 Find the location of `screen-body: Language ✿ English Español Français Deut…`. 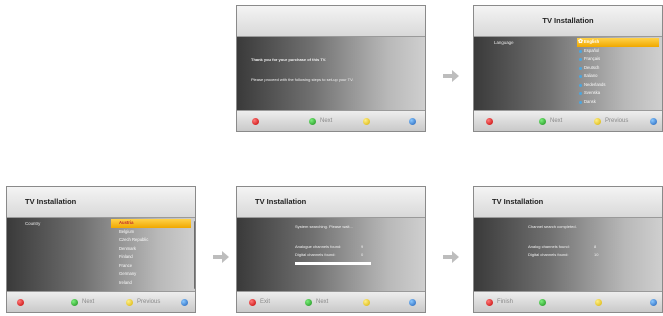

screen-body: Language ✿ English Español Français Deut… is located at coordinates (568, 74).